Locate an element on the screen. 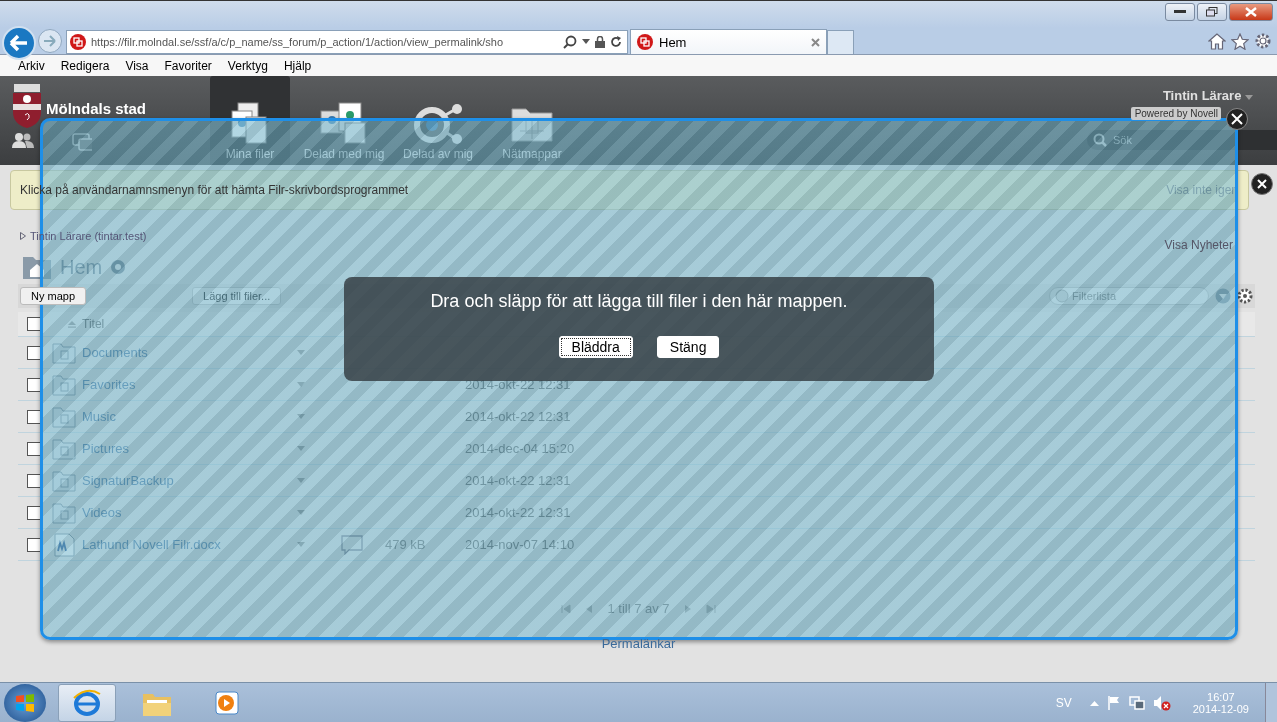  menu-item: Visa is located at coordinates (137, 65).